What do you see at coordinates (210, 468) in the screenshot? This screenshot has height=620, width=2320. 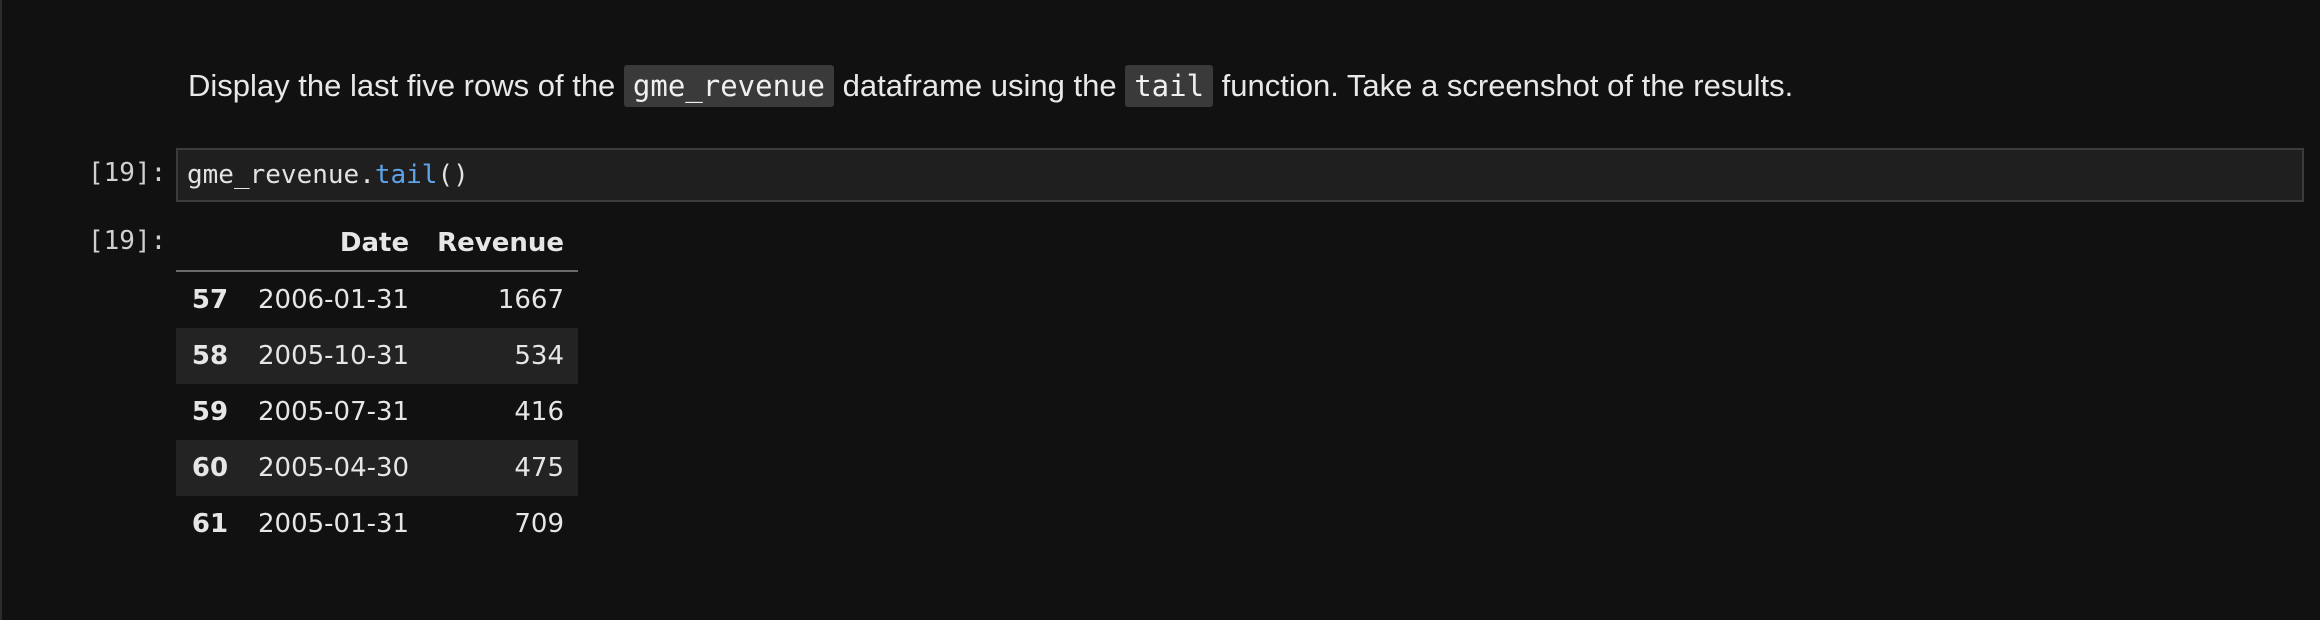 I see `row-index: 60` at bounding box center [210, 468].